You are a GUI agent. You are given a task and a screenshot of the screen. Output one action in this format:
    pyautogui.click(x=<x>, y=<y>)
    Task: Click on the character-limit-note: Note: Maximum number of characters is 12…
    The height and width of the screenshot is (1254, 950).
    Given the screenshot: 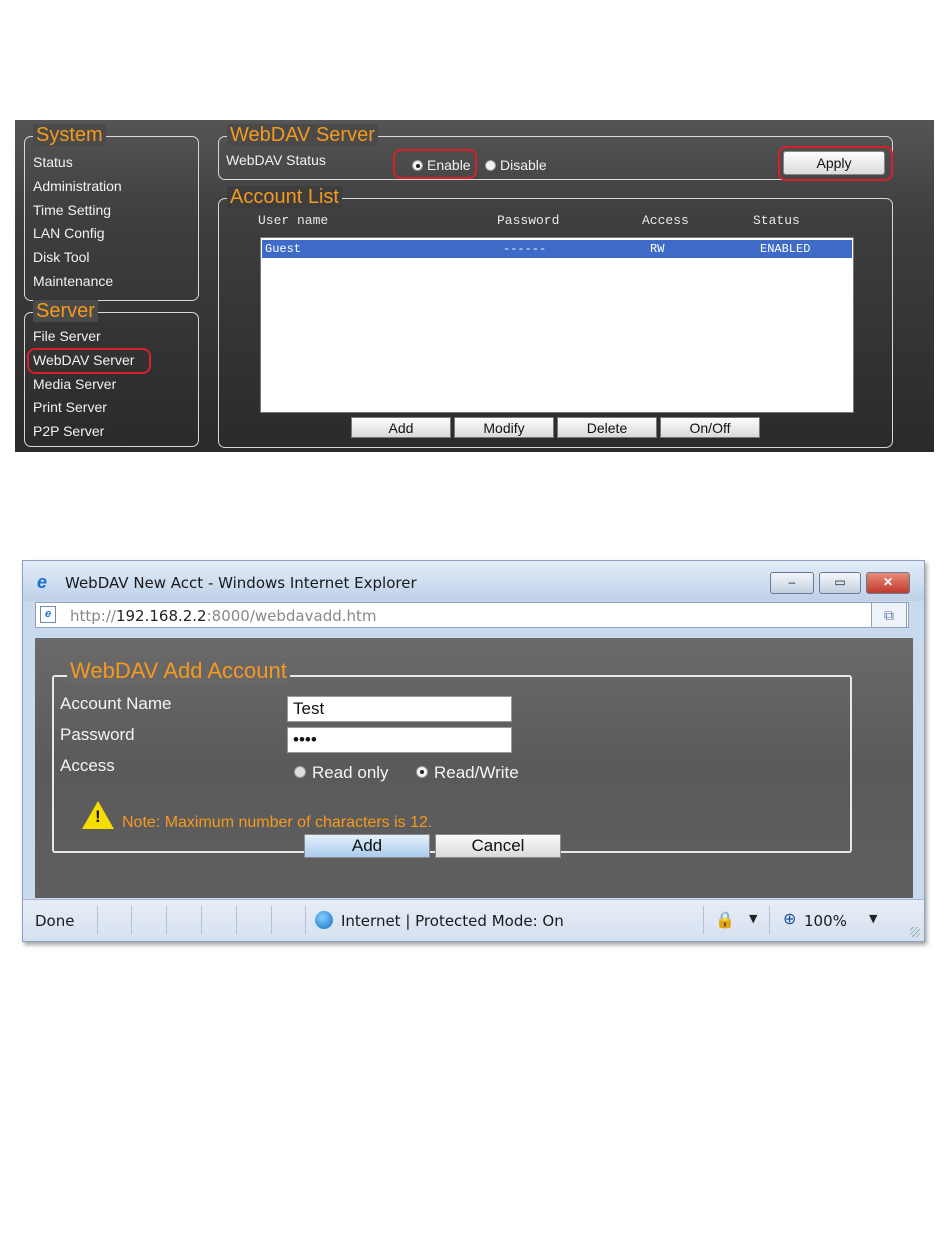 What is the action you would take?
    pyautogui.click(x=277, y=822)
    